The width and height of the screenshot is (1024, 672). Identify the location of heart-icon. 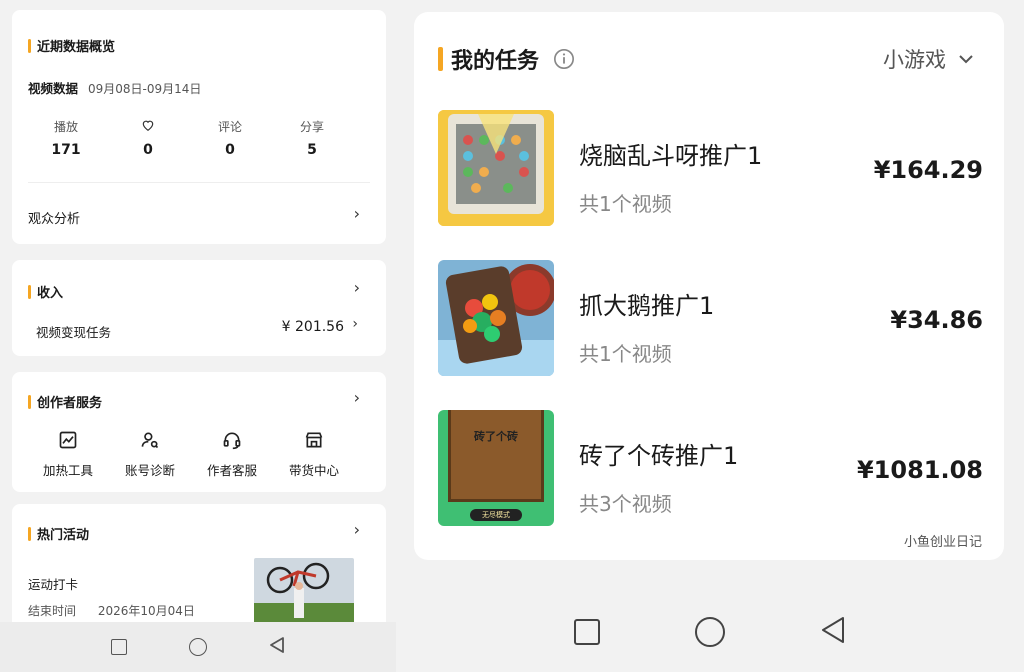
(148, 126).